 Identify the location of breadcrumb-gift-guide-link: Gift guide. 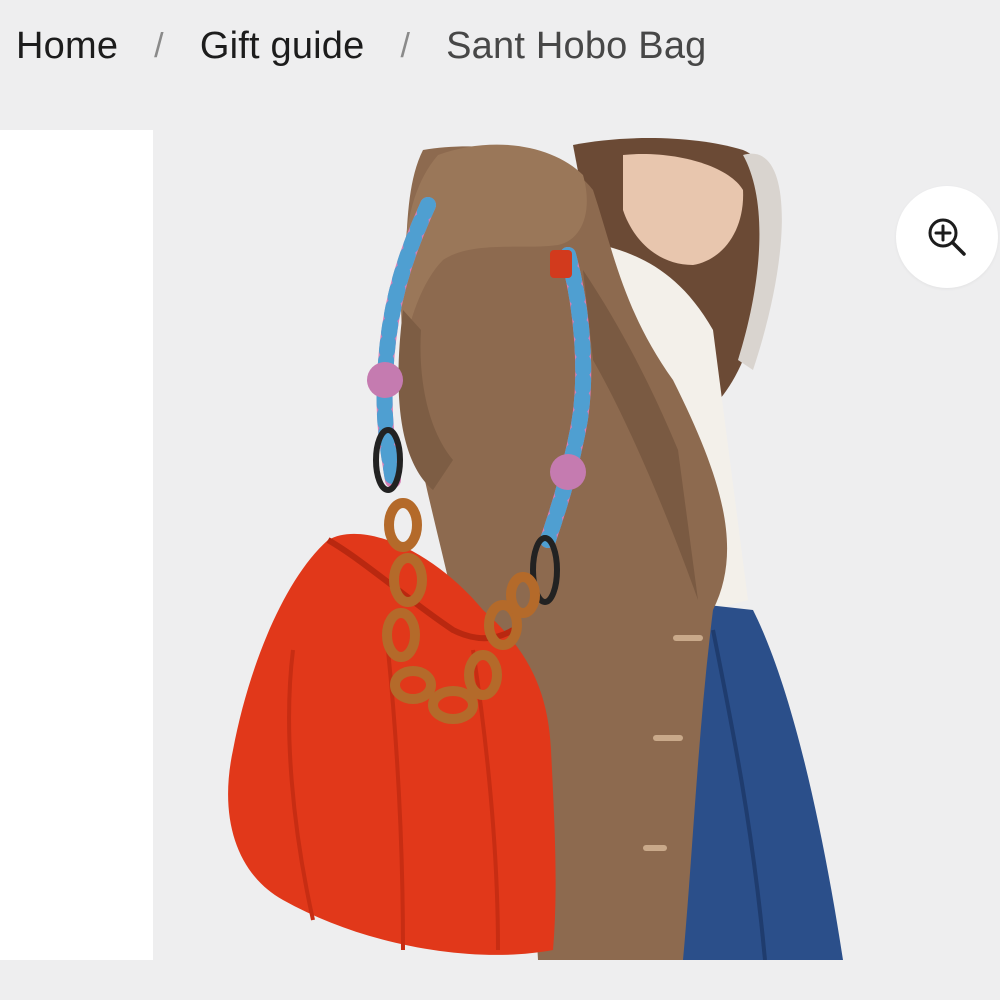
(282, 46).